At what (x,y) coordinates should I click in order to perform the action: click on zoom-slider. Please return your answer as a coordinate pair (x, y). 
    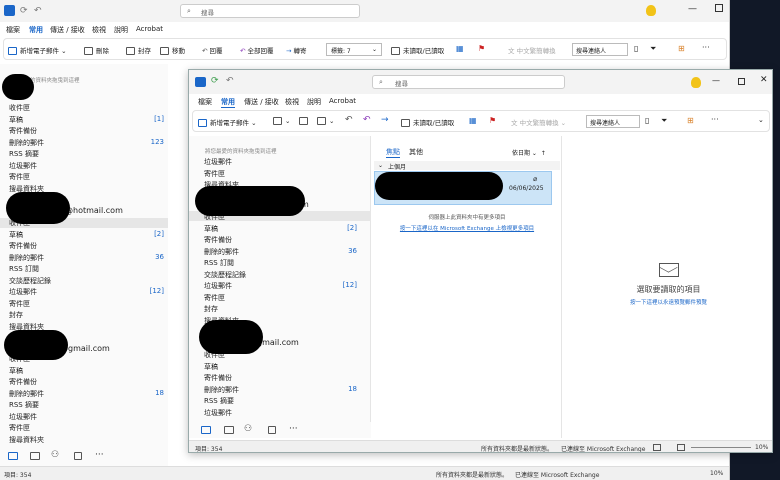
    Looking at the image, I should click on (721, 447).